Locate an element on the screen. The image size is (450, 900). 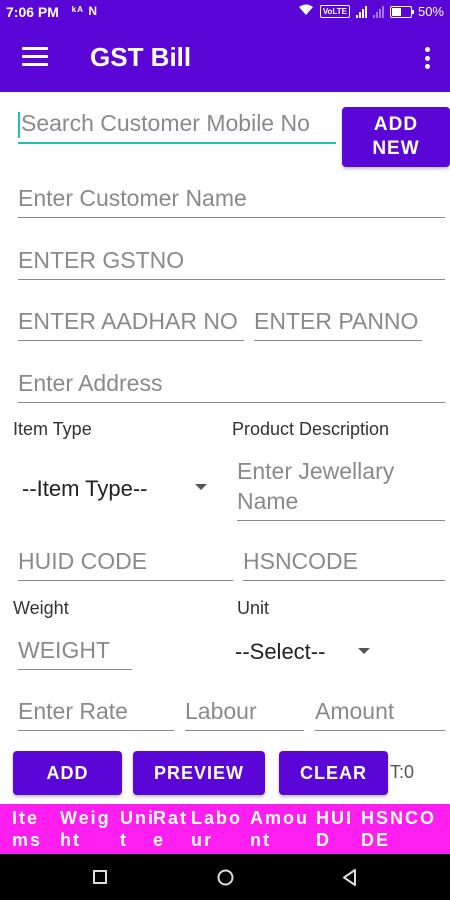
add-new-label: ADD NEW is located at coordinates (396, 136).